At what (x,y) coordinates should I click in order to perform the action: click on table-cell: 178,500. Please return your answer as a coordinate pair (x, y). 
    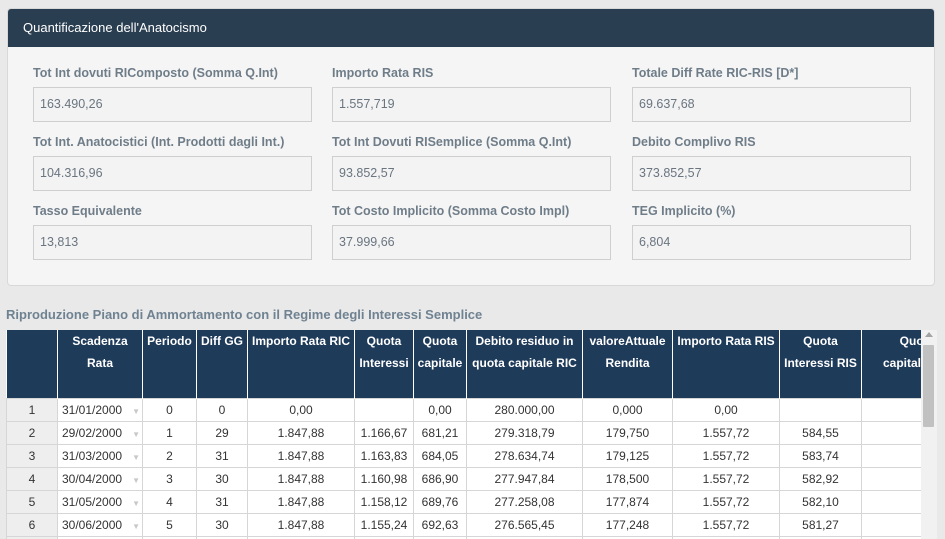
    Looking at the image, I should click on (627, 479).